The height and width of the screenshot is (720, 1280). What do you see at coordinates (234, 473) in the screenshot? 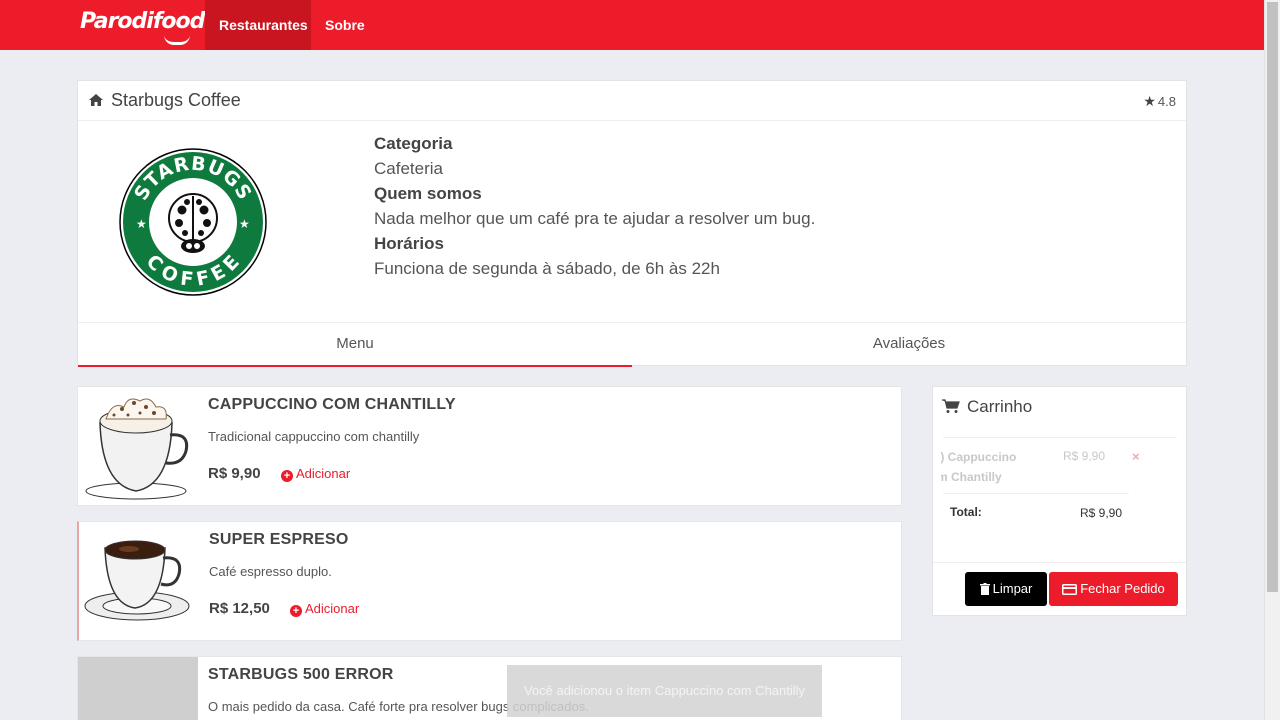
I see `product-price: R$ 9,90` at bounding box center [234, 473].